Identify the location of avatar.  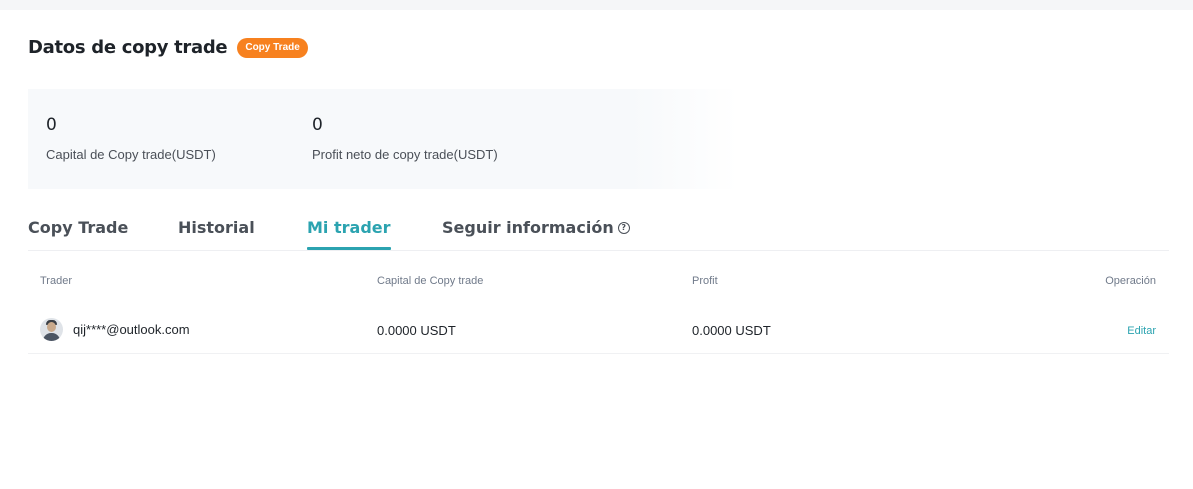
(51, 329).